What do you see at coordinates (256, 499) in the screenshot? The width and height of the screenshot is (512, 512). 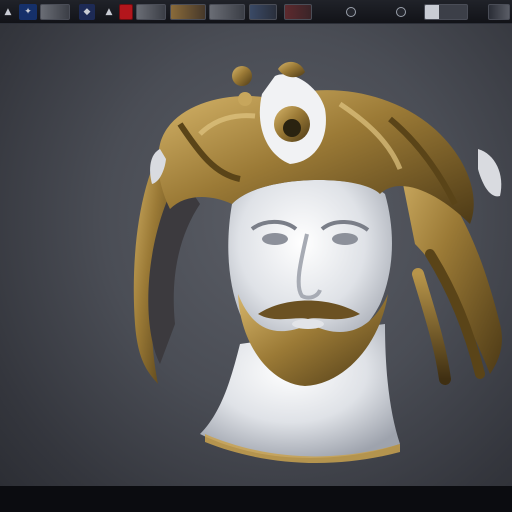 I see `viewport-bottom-bar` at bounding box center [256, 499].